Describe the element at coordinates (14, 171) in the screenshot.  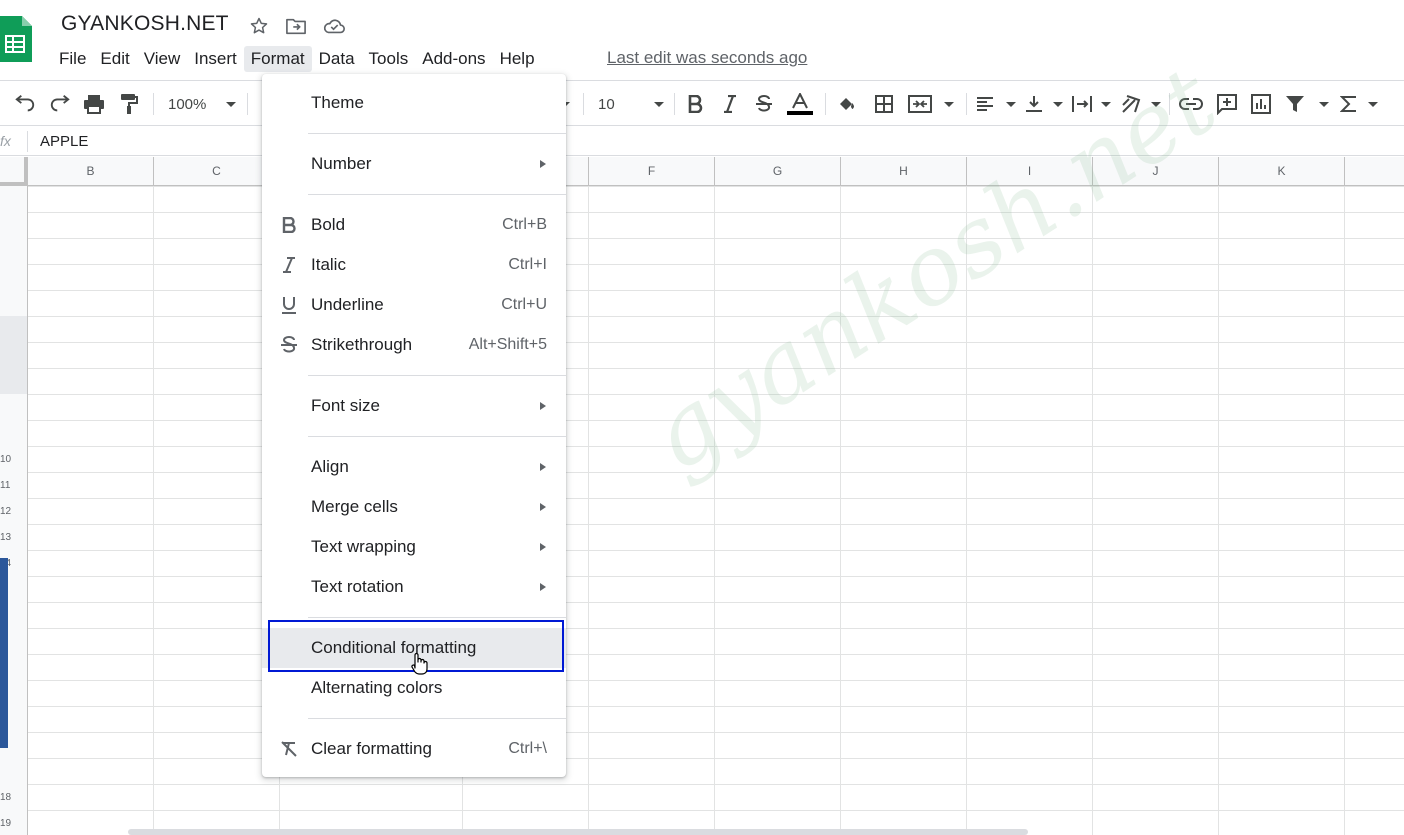
I see `select-all-corner` at that location.